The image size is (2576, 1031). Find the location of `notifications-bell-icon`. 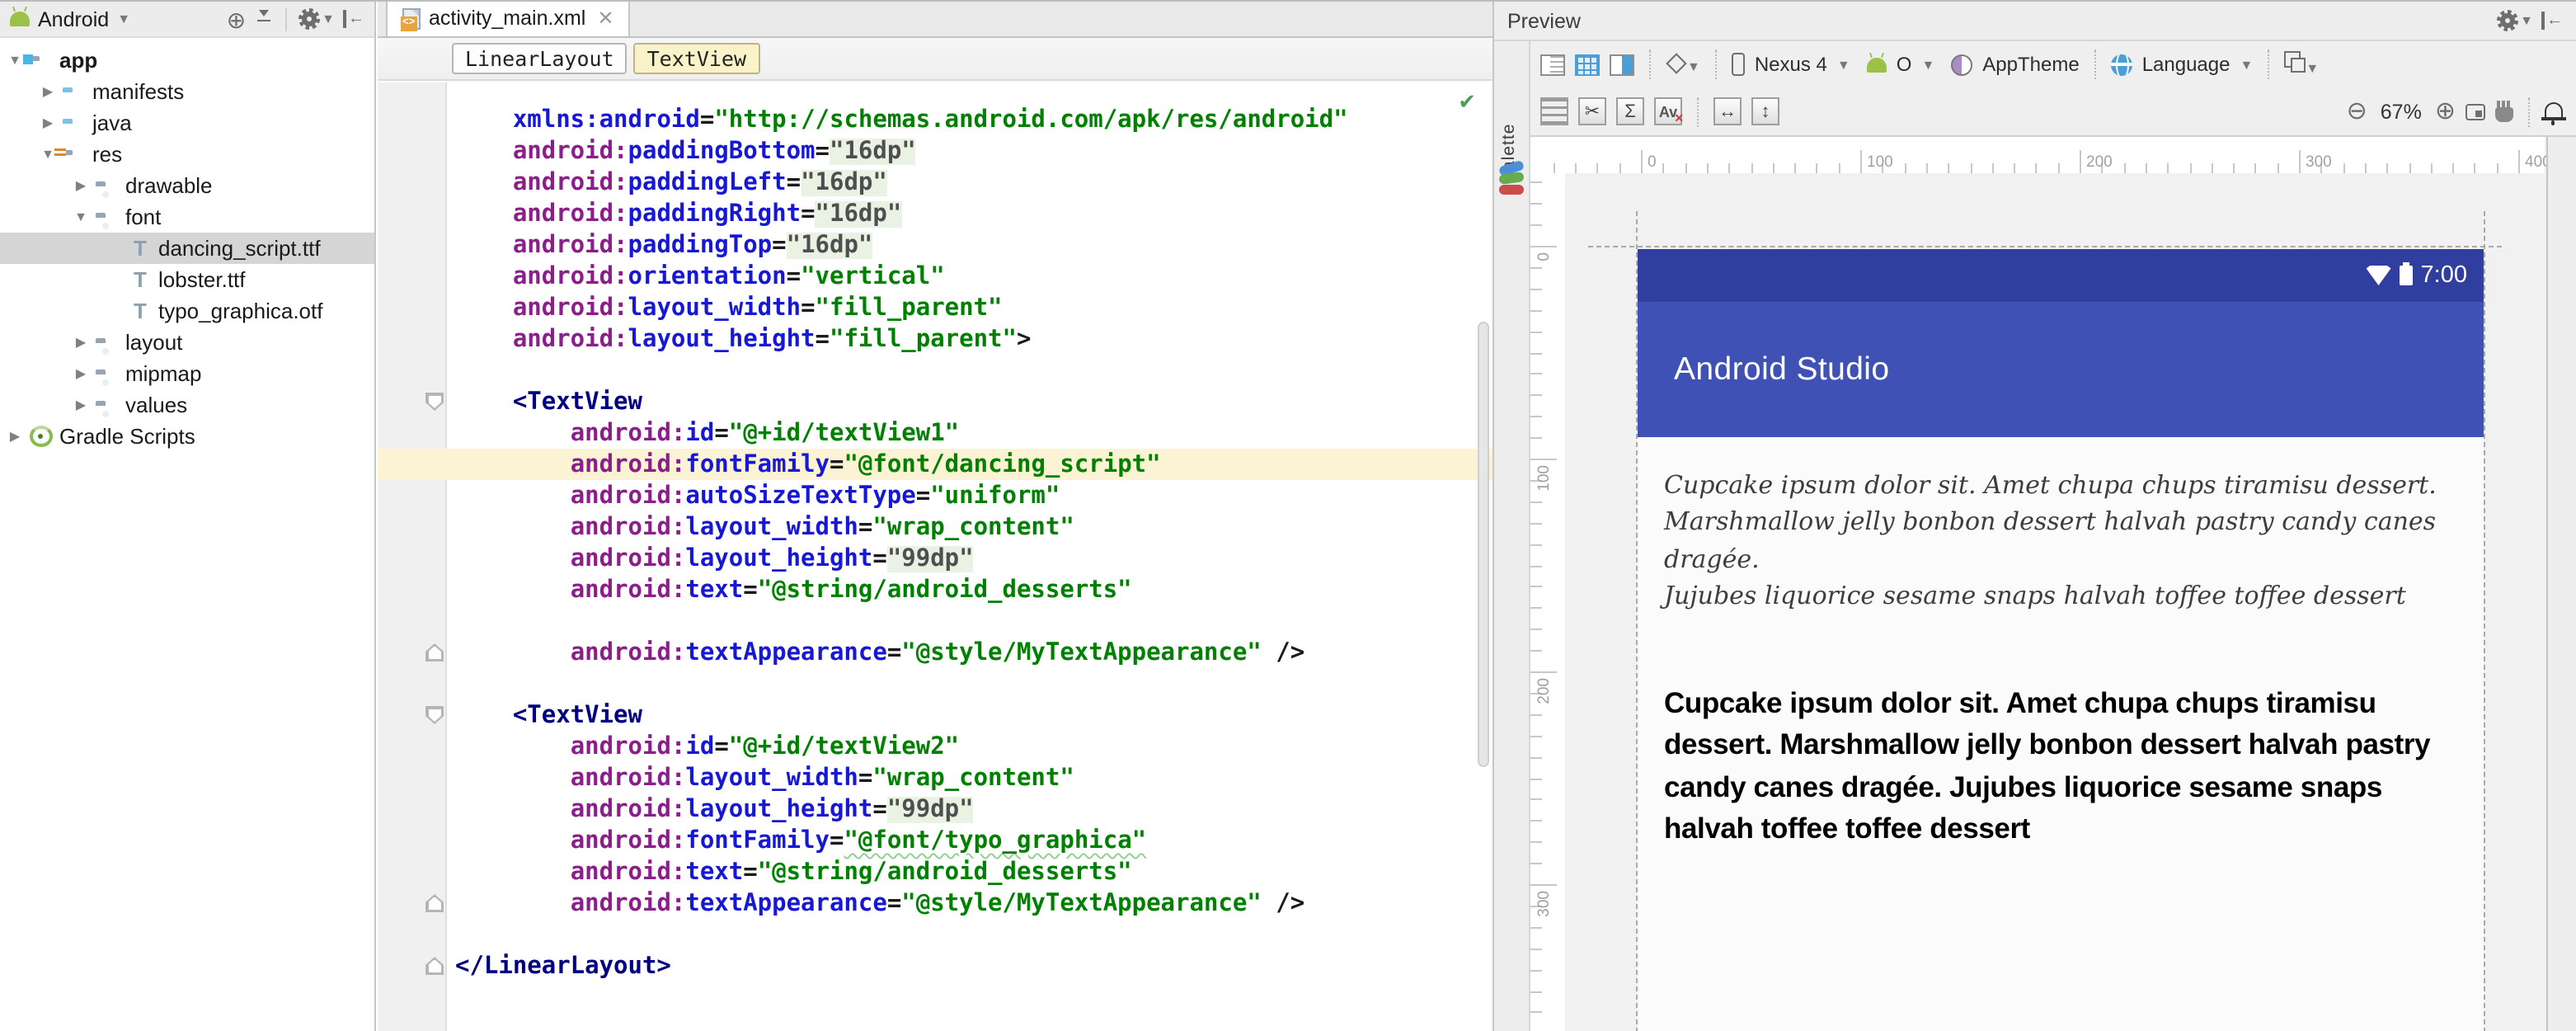

notifications-bell-icon is located at coordinates (2553, 113).